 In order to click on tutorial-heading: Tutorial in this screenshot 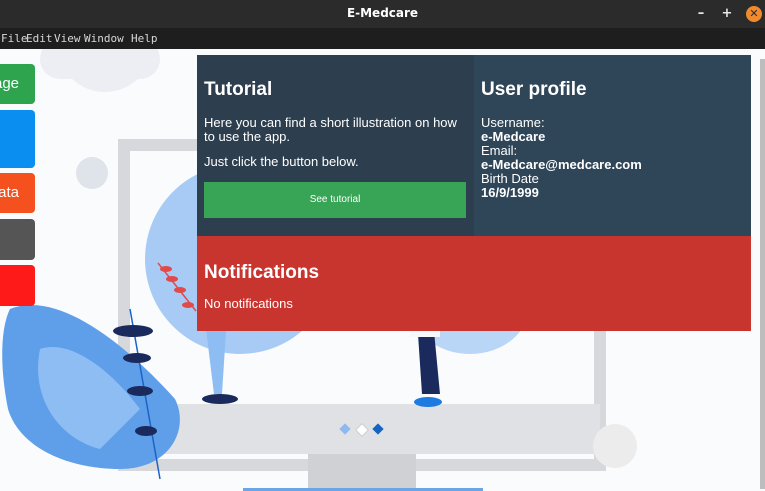, I will do `click(238, 89)`.